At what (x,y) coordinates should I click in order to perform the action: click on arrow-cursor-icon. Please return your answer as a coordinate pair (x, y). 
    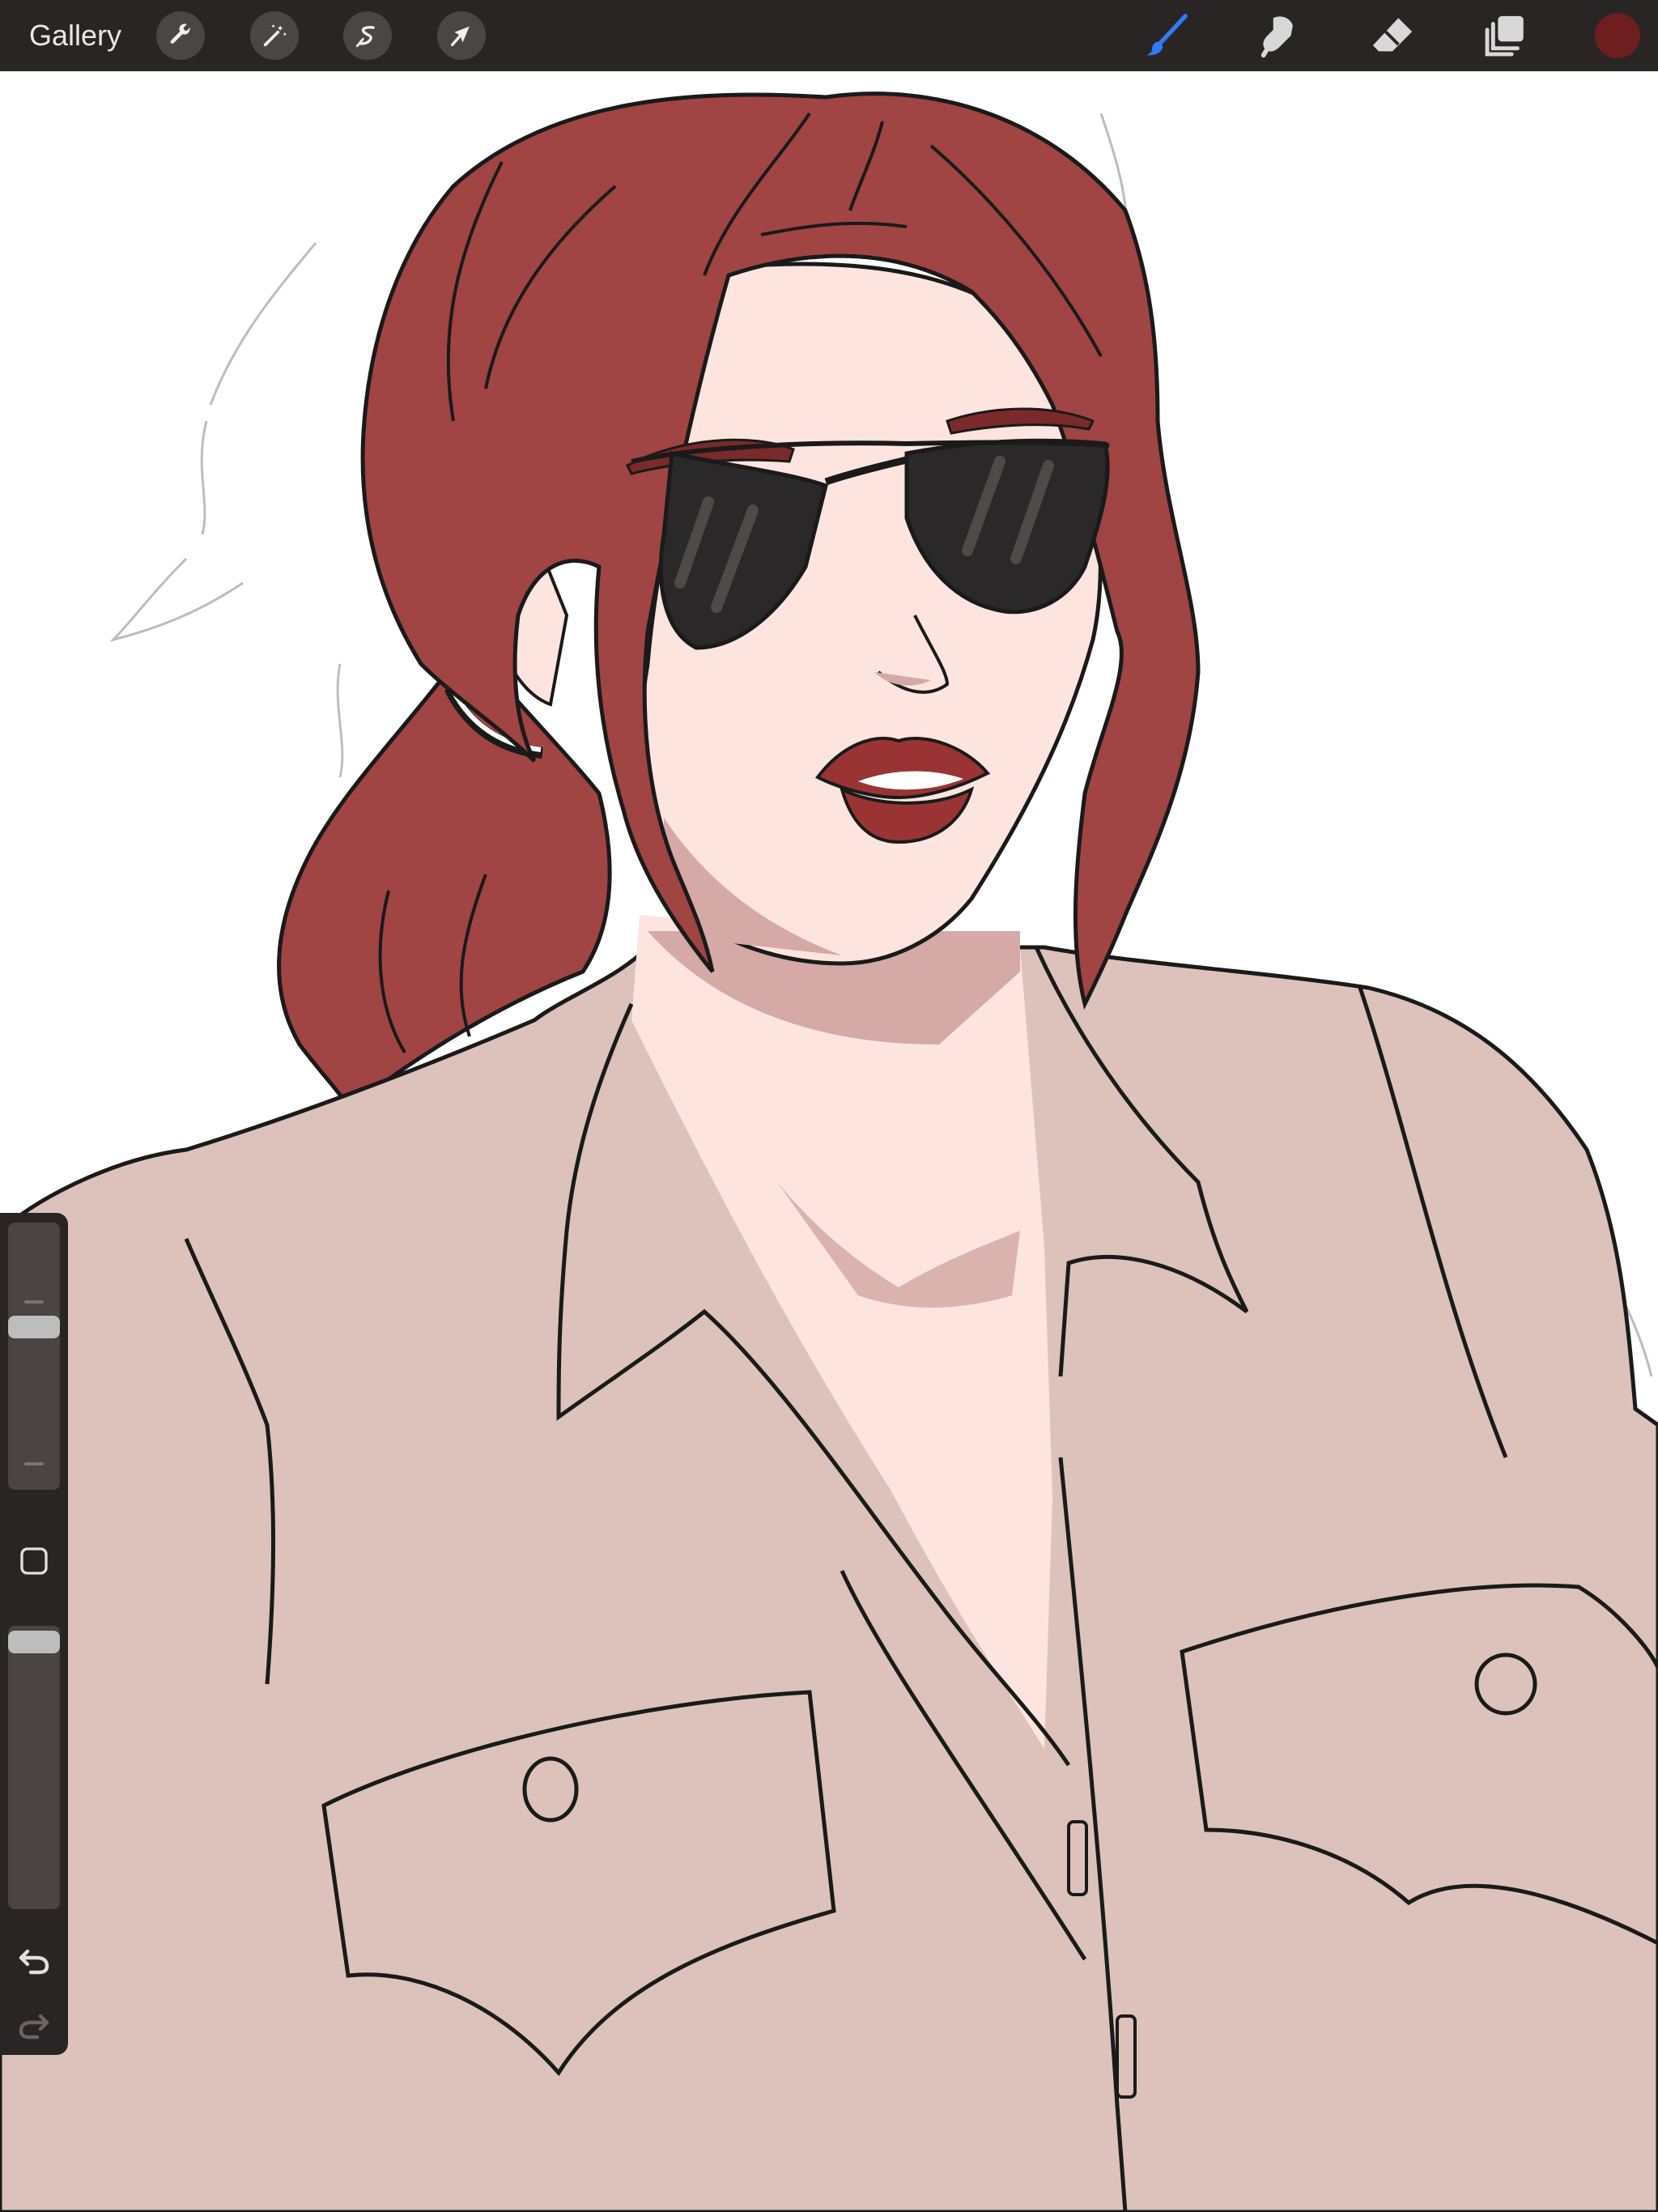
    Looking at the image, I should click on (460, 37).